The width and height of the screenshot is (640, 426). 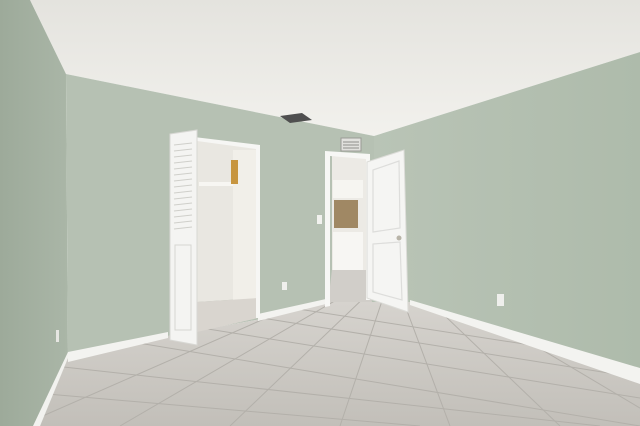 What do you see at coordinates (319, 219) in the screenshot?
I see `light-switch` at bounding box center [319, 219].